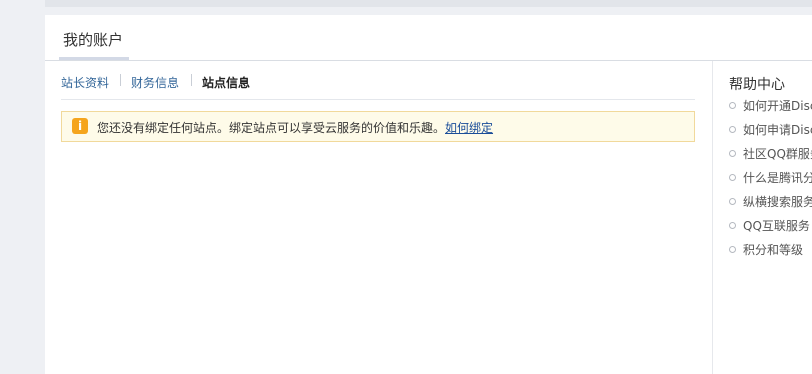 This screenshot has width=812, height=374. What do you see at coordinates (155, 82) in the screenshot?
I see `tab-finance: 财务信息` at bounding box center [155, 82].